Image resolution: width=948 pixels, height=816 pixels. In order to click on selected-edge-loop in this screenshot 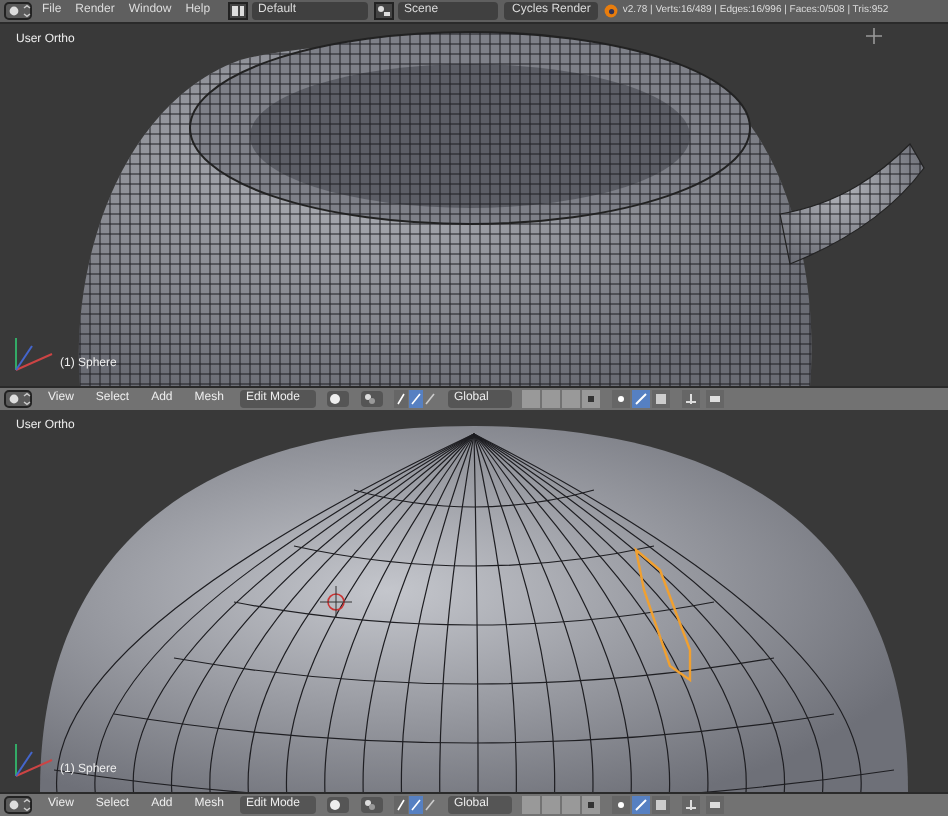, I will do `click(663, 614)`.